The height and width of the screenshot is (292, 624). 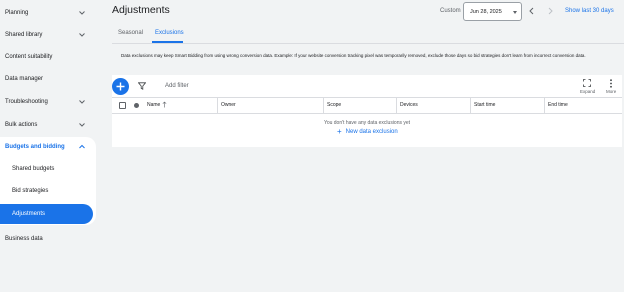 I want to click on status-dot-icon, so click(x=136, y=105).